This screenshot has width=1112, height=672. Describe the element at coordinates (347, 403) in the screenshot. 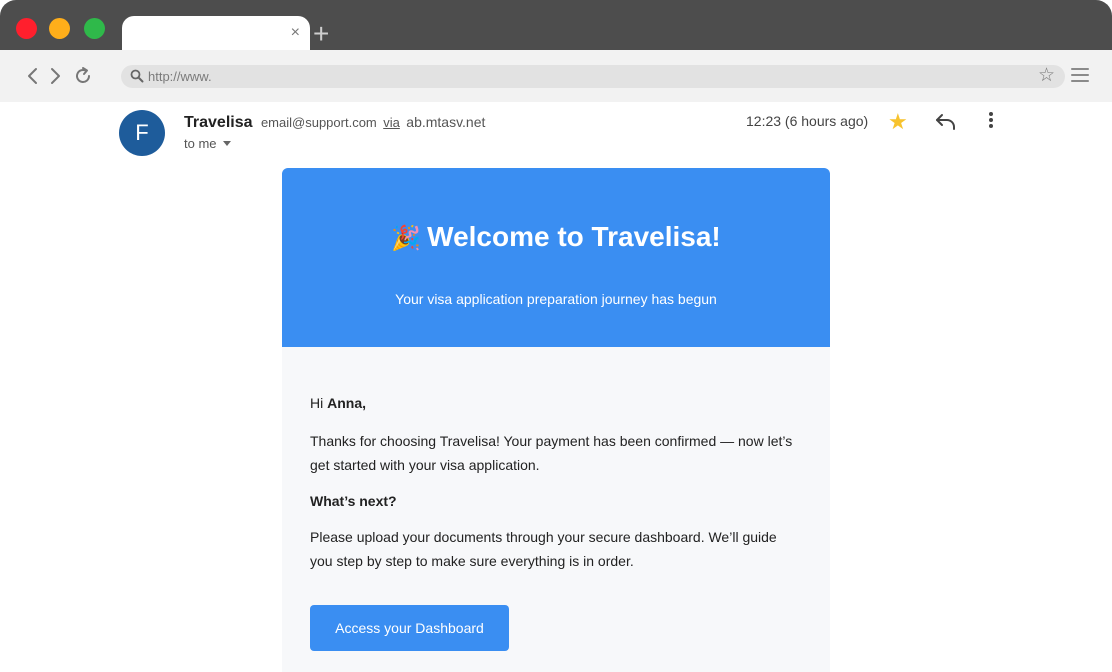

I see `greeting-name: Anna,` at that location.